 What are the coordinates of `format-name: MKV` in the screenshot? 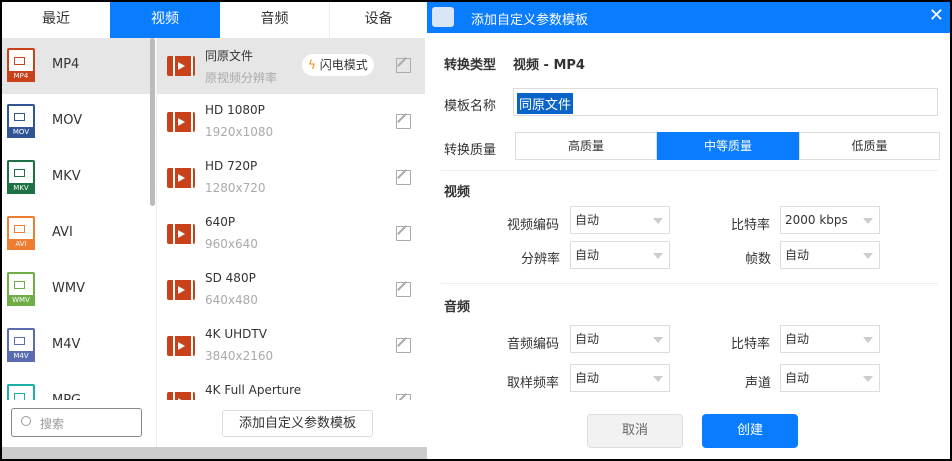 It's located at (66, 176).